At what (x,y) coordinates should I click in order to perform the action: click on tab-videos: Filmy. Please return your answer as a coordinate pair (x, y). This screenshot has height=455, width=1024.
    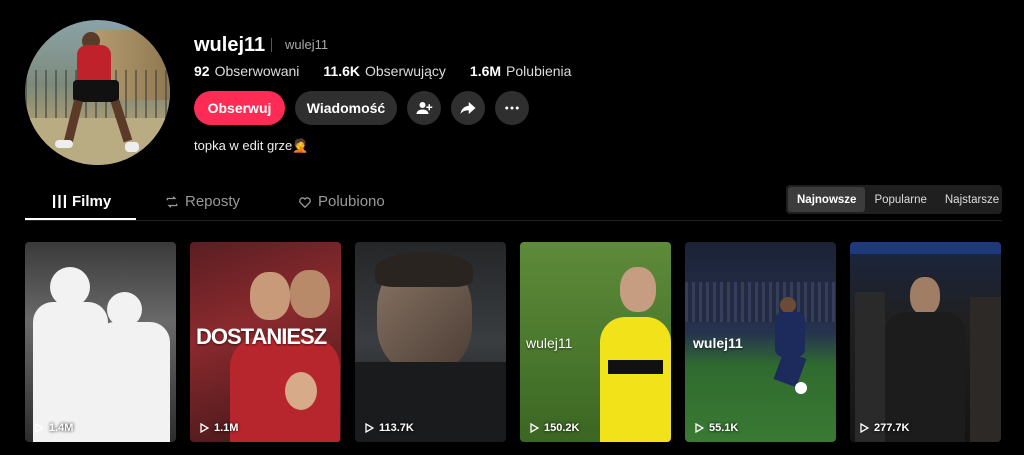
    Looking at the image, I should click on (82, 201).